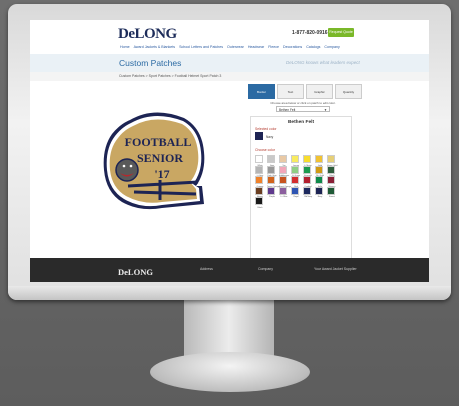  Describe the element at coordinates (325, 110) in the screenshot. I see `chevron-down-icon: ▼` at that location.